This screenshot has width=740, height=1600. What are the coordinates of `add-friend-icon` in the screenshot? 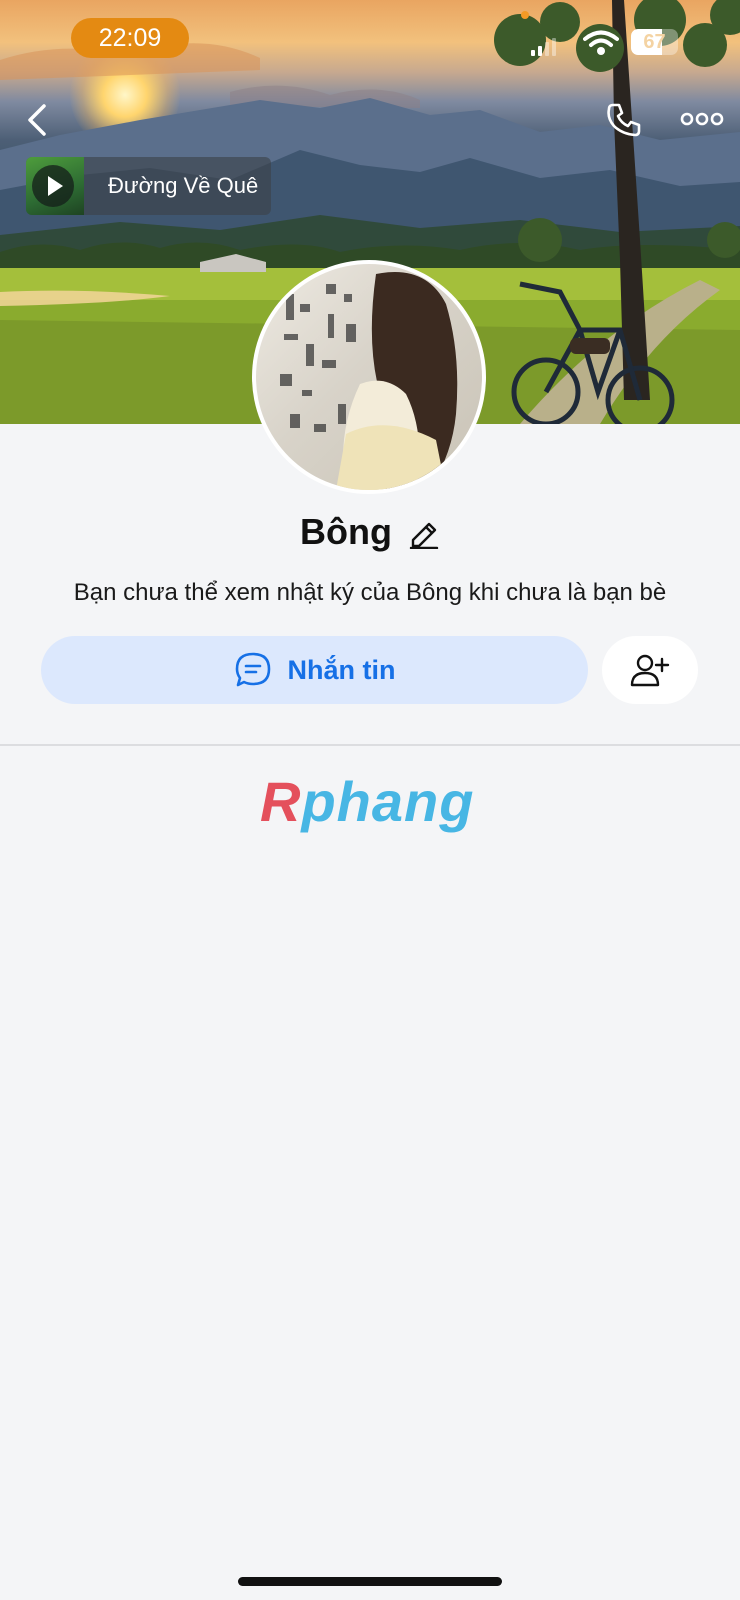 It's located at (650, 670).